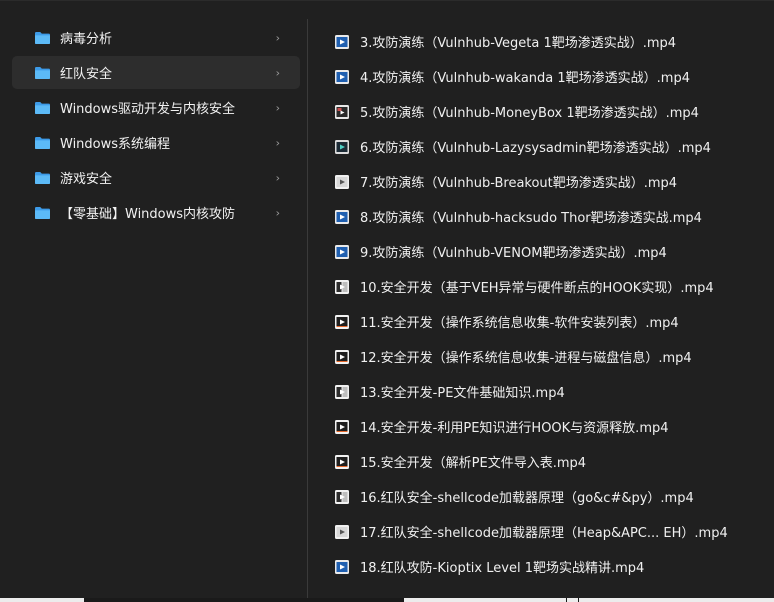 Image resolution: width=774 pixels, height=602 pixels. I want to click on file-label: 6.攻防演练（Vulnhub-Lazysysadmin靶场渗透实战）.mp4, so click(535, 148).